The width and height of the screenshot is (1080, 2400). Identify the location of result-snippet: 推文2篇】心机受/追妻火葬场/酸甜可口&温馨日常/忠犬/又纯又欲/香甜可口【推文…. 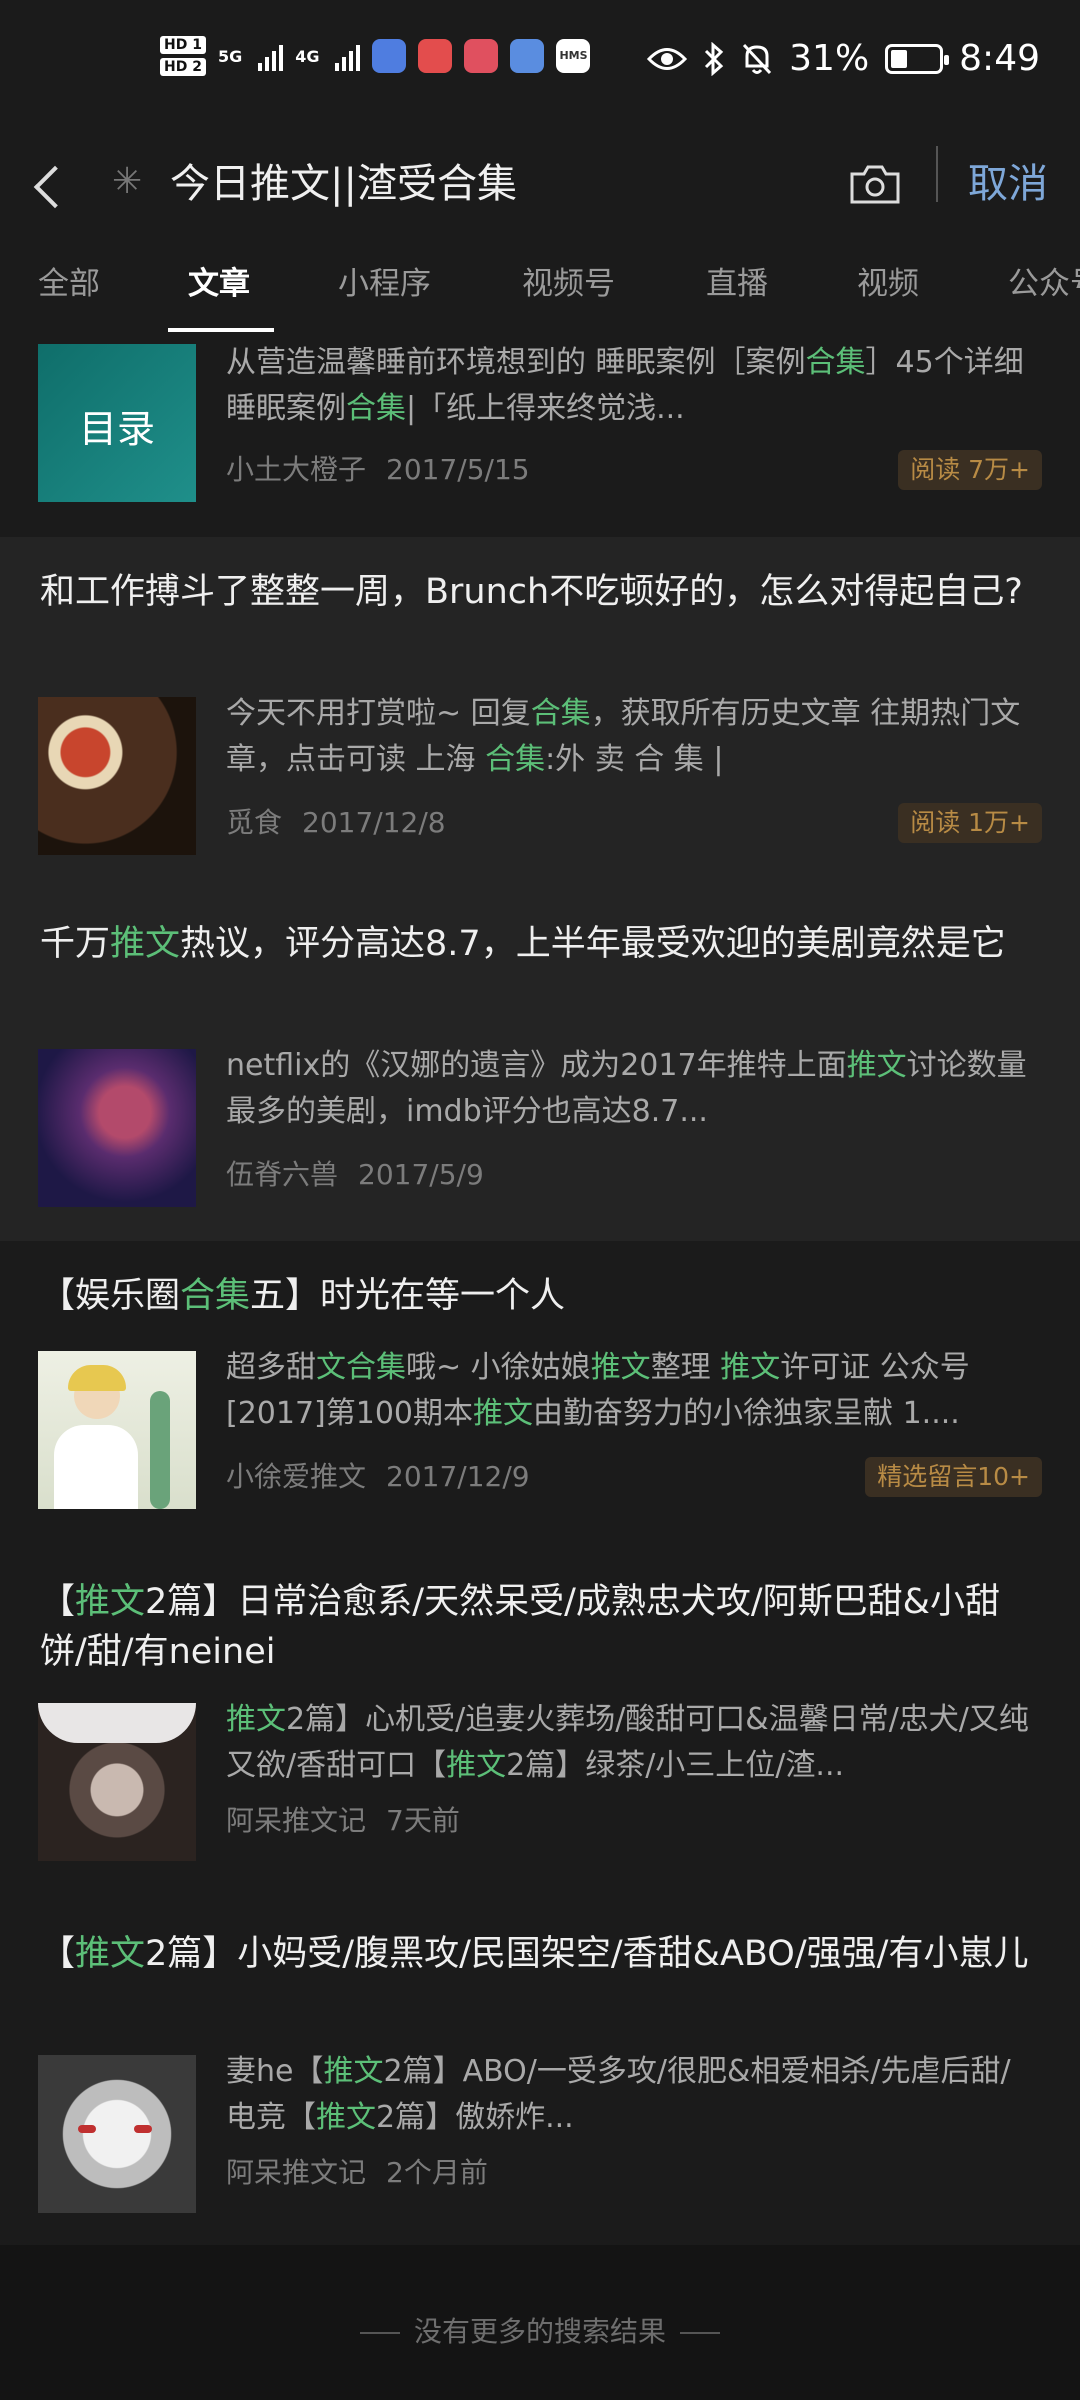
(633, 1743).